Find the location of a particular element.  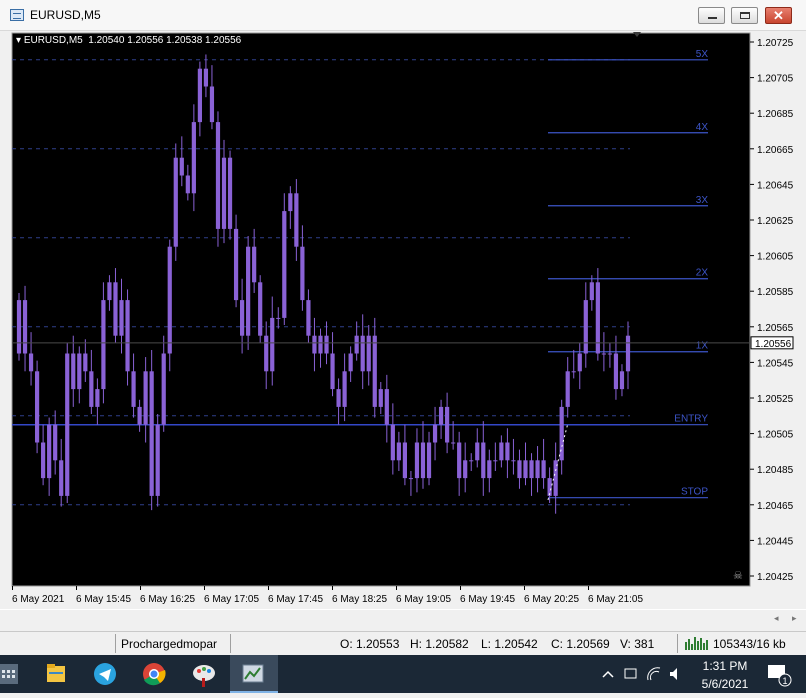

time-tick-label: 6 May 17:45 is located at coordinates (295, 599).